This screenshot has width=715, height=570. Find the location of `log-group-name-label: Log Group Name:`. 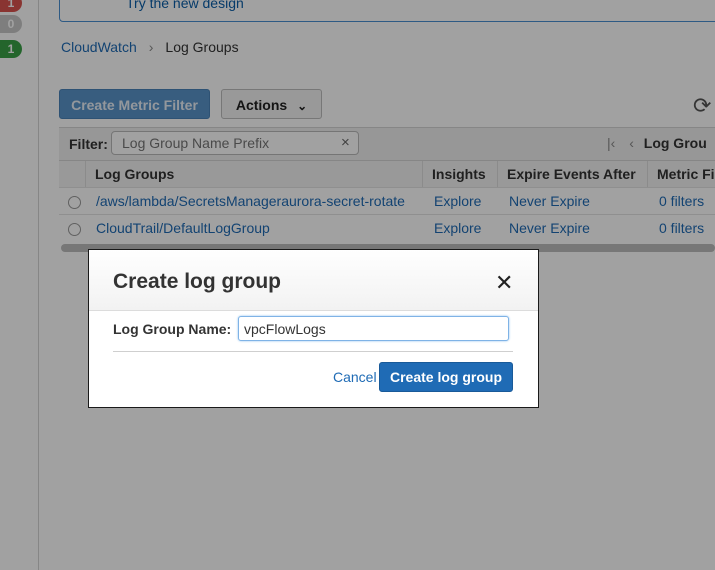

log-group-name-label: Log Group Name: is located at coordinates (172, 329).